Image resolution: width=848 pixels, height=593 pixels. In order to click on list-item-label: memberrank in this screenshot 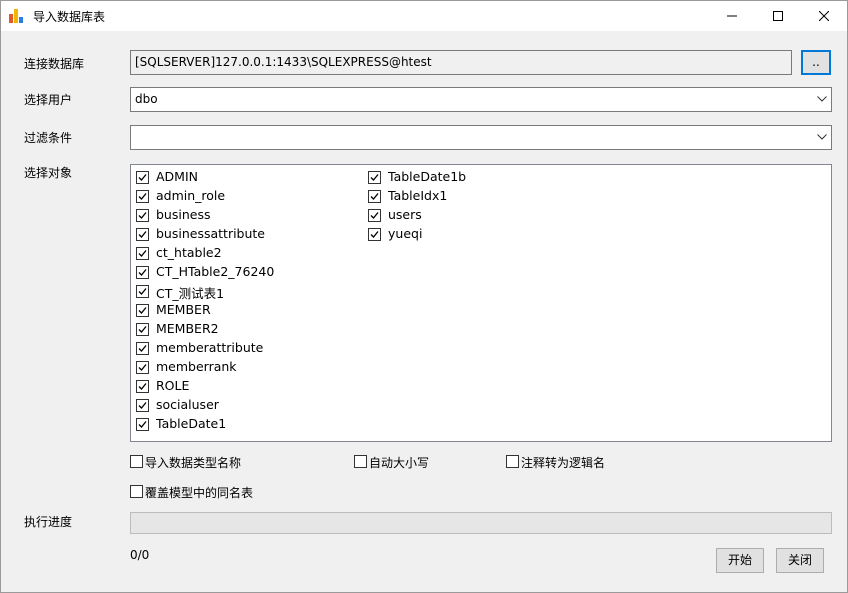, I will do `click(196, 366)`.